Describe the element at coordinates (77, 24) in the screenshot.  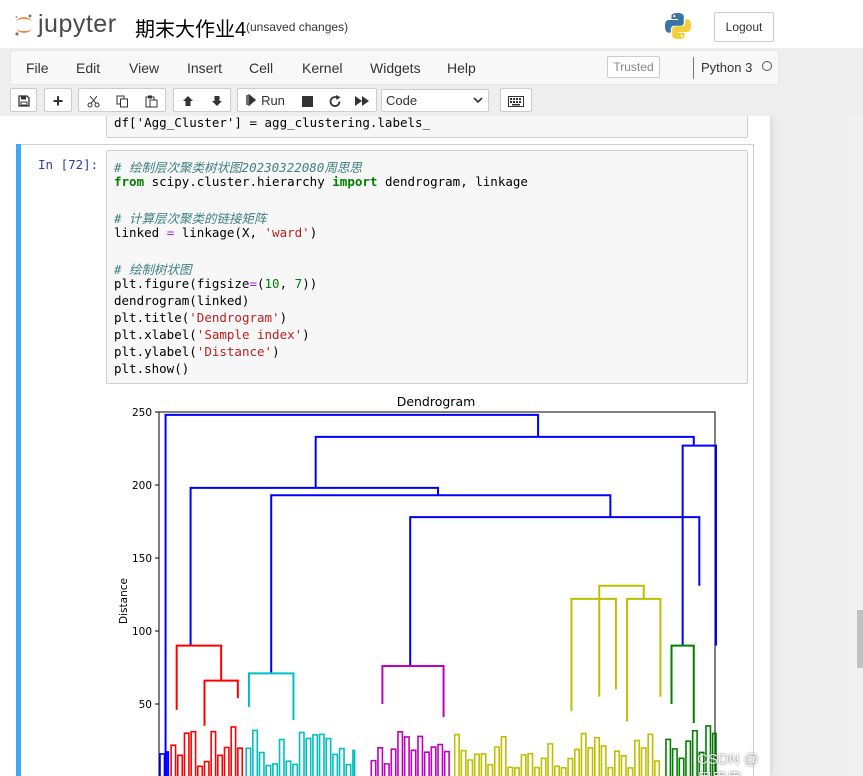
I see `jupyter-logo-text: jupyter` at that location.